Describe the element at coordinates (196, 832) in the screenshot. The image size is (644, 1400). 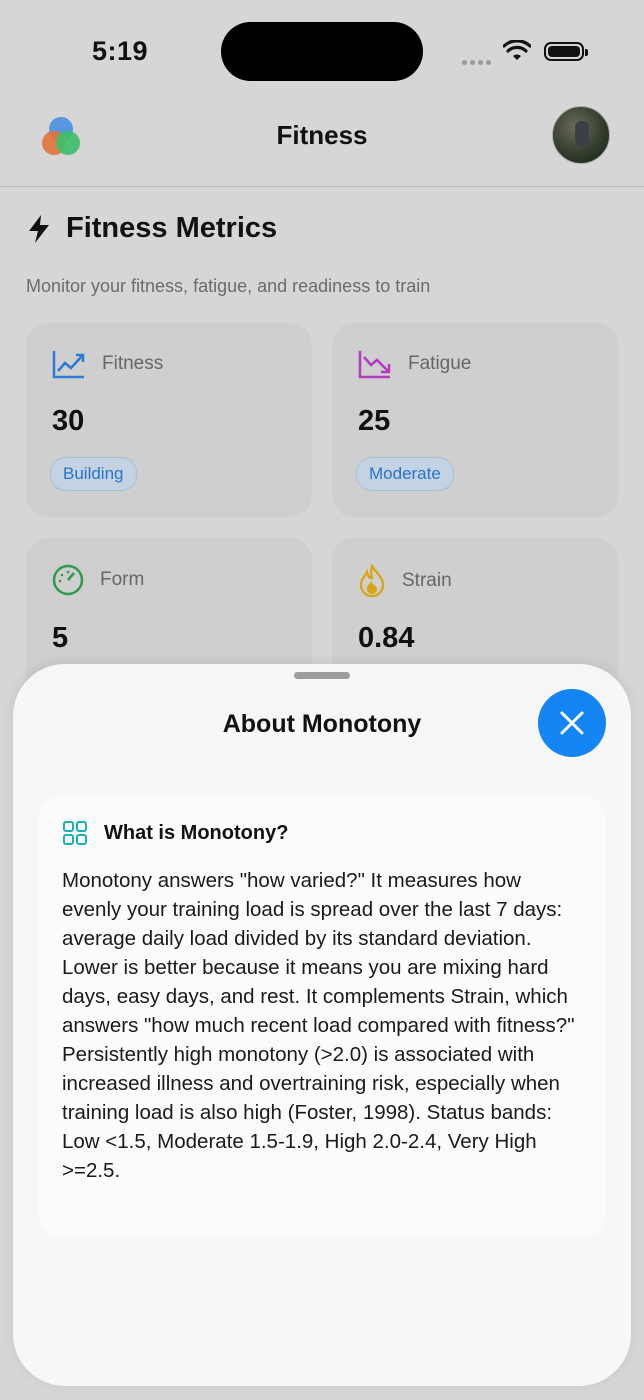
I see `info-card-title: What is Monotony?` at that location.